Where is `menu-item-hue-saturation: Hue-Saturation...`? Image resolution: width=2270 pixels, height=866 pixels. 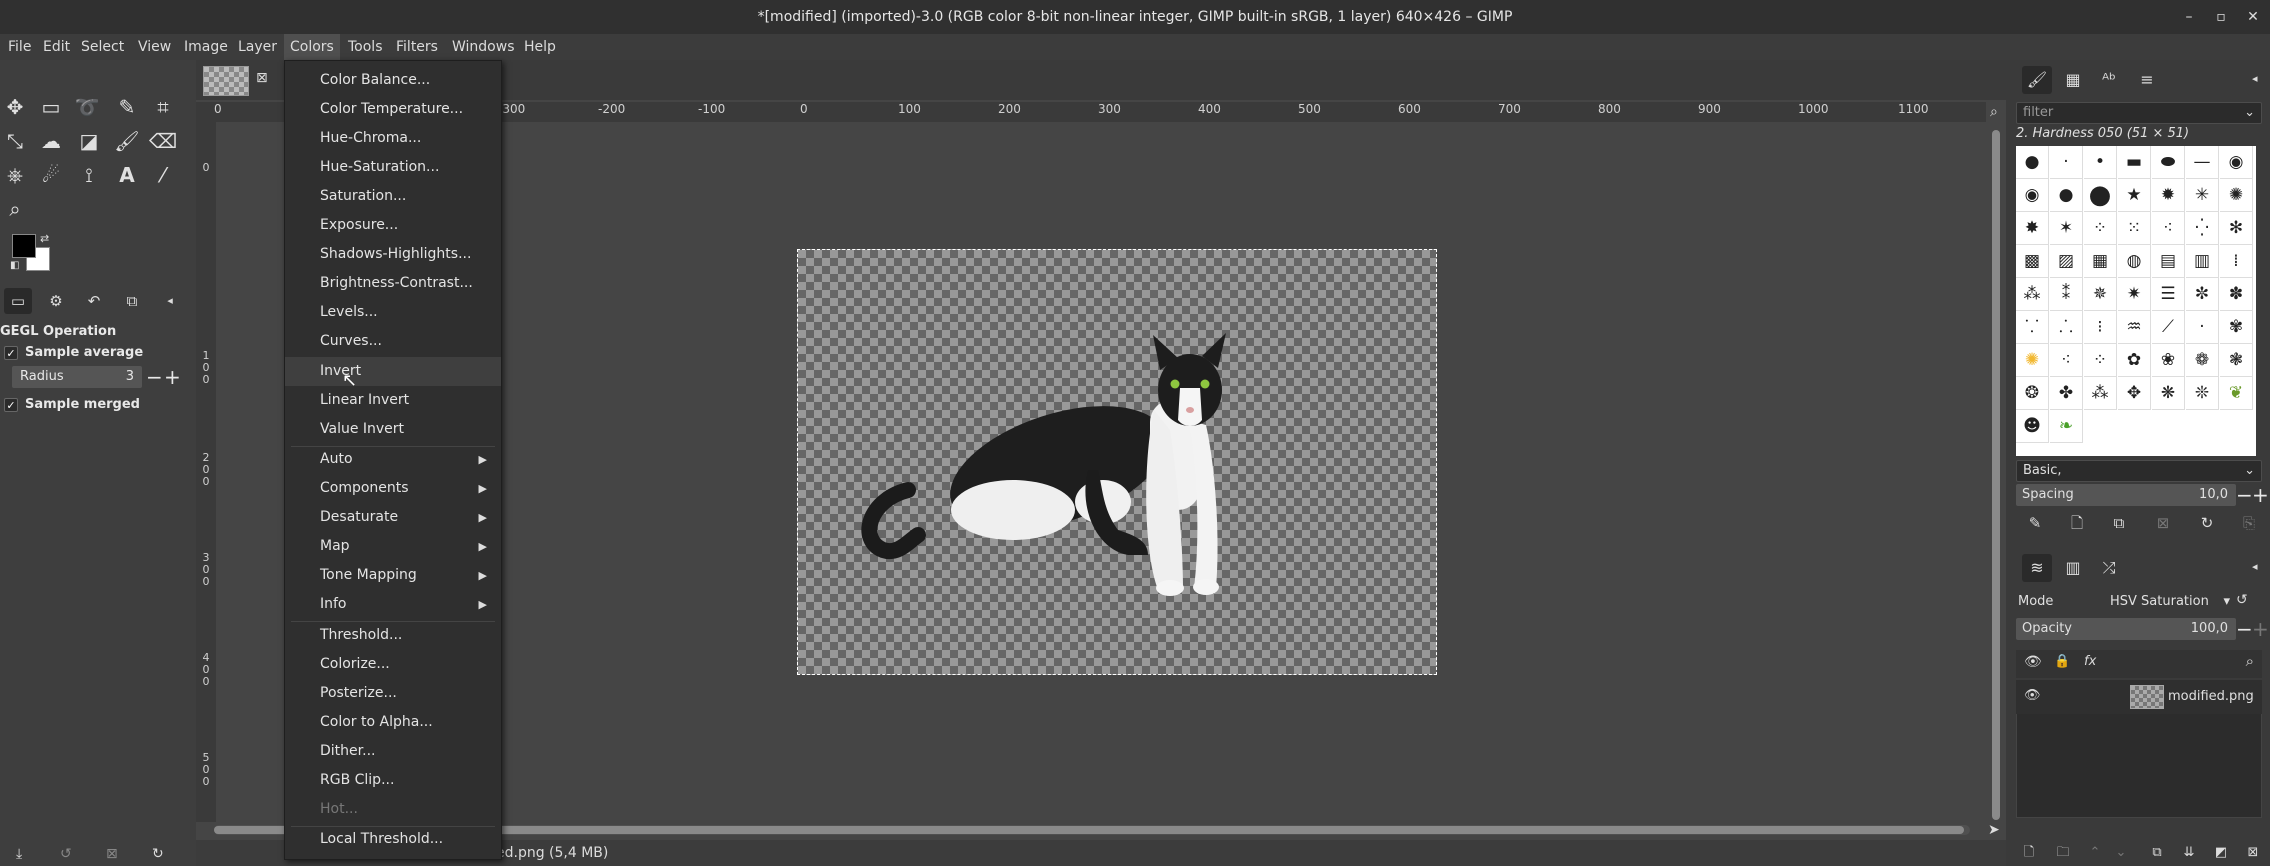
menu-item-hue-saturation: Hue-Saturation... is located at coordinates (393, 167).